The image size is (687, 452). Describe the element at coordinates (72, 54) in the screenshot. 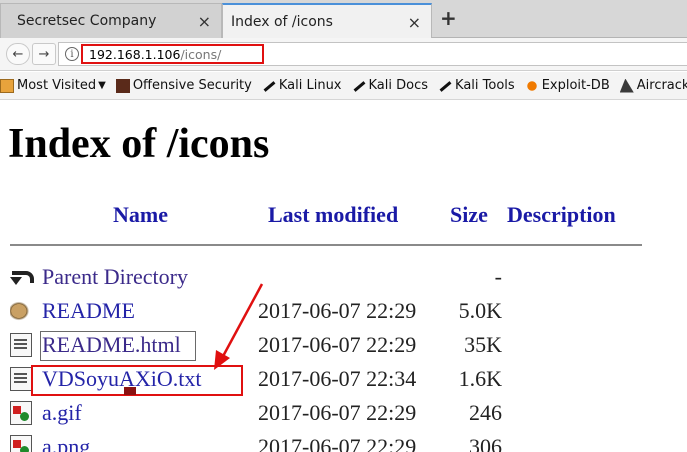

I see `info-icon: i` at that location.